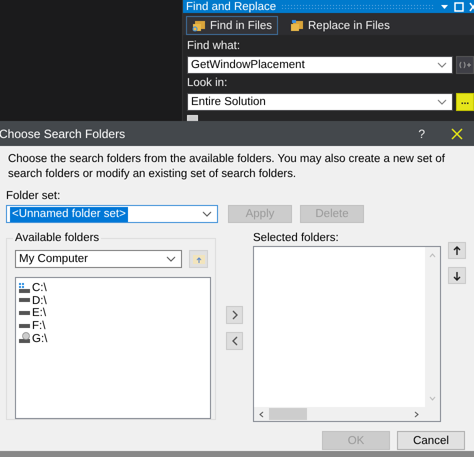  What do you see at coordinates (444, 6) in the screenshot?
I see `dropdown-icon` at bounding box center [444, 6].